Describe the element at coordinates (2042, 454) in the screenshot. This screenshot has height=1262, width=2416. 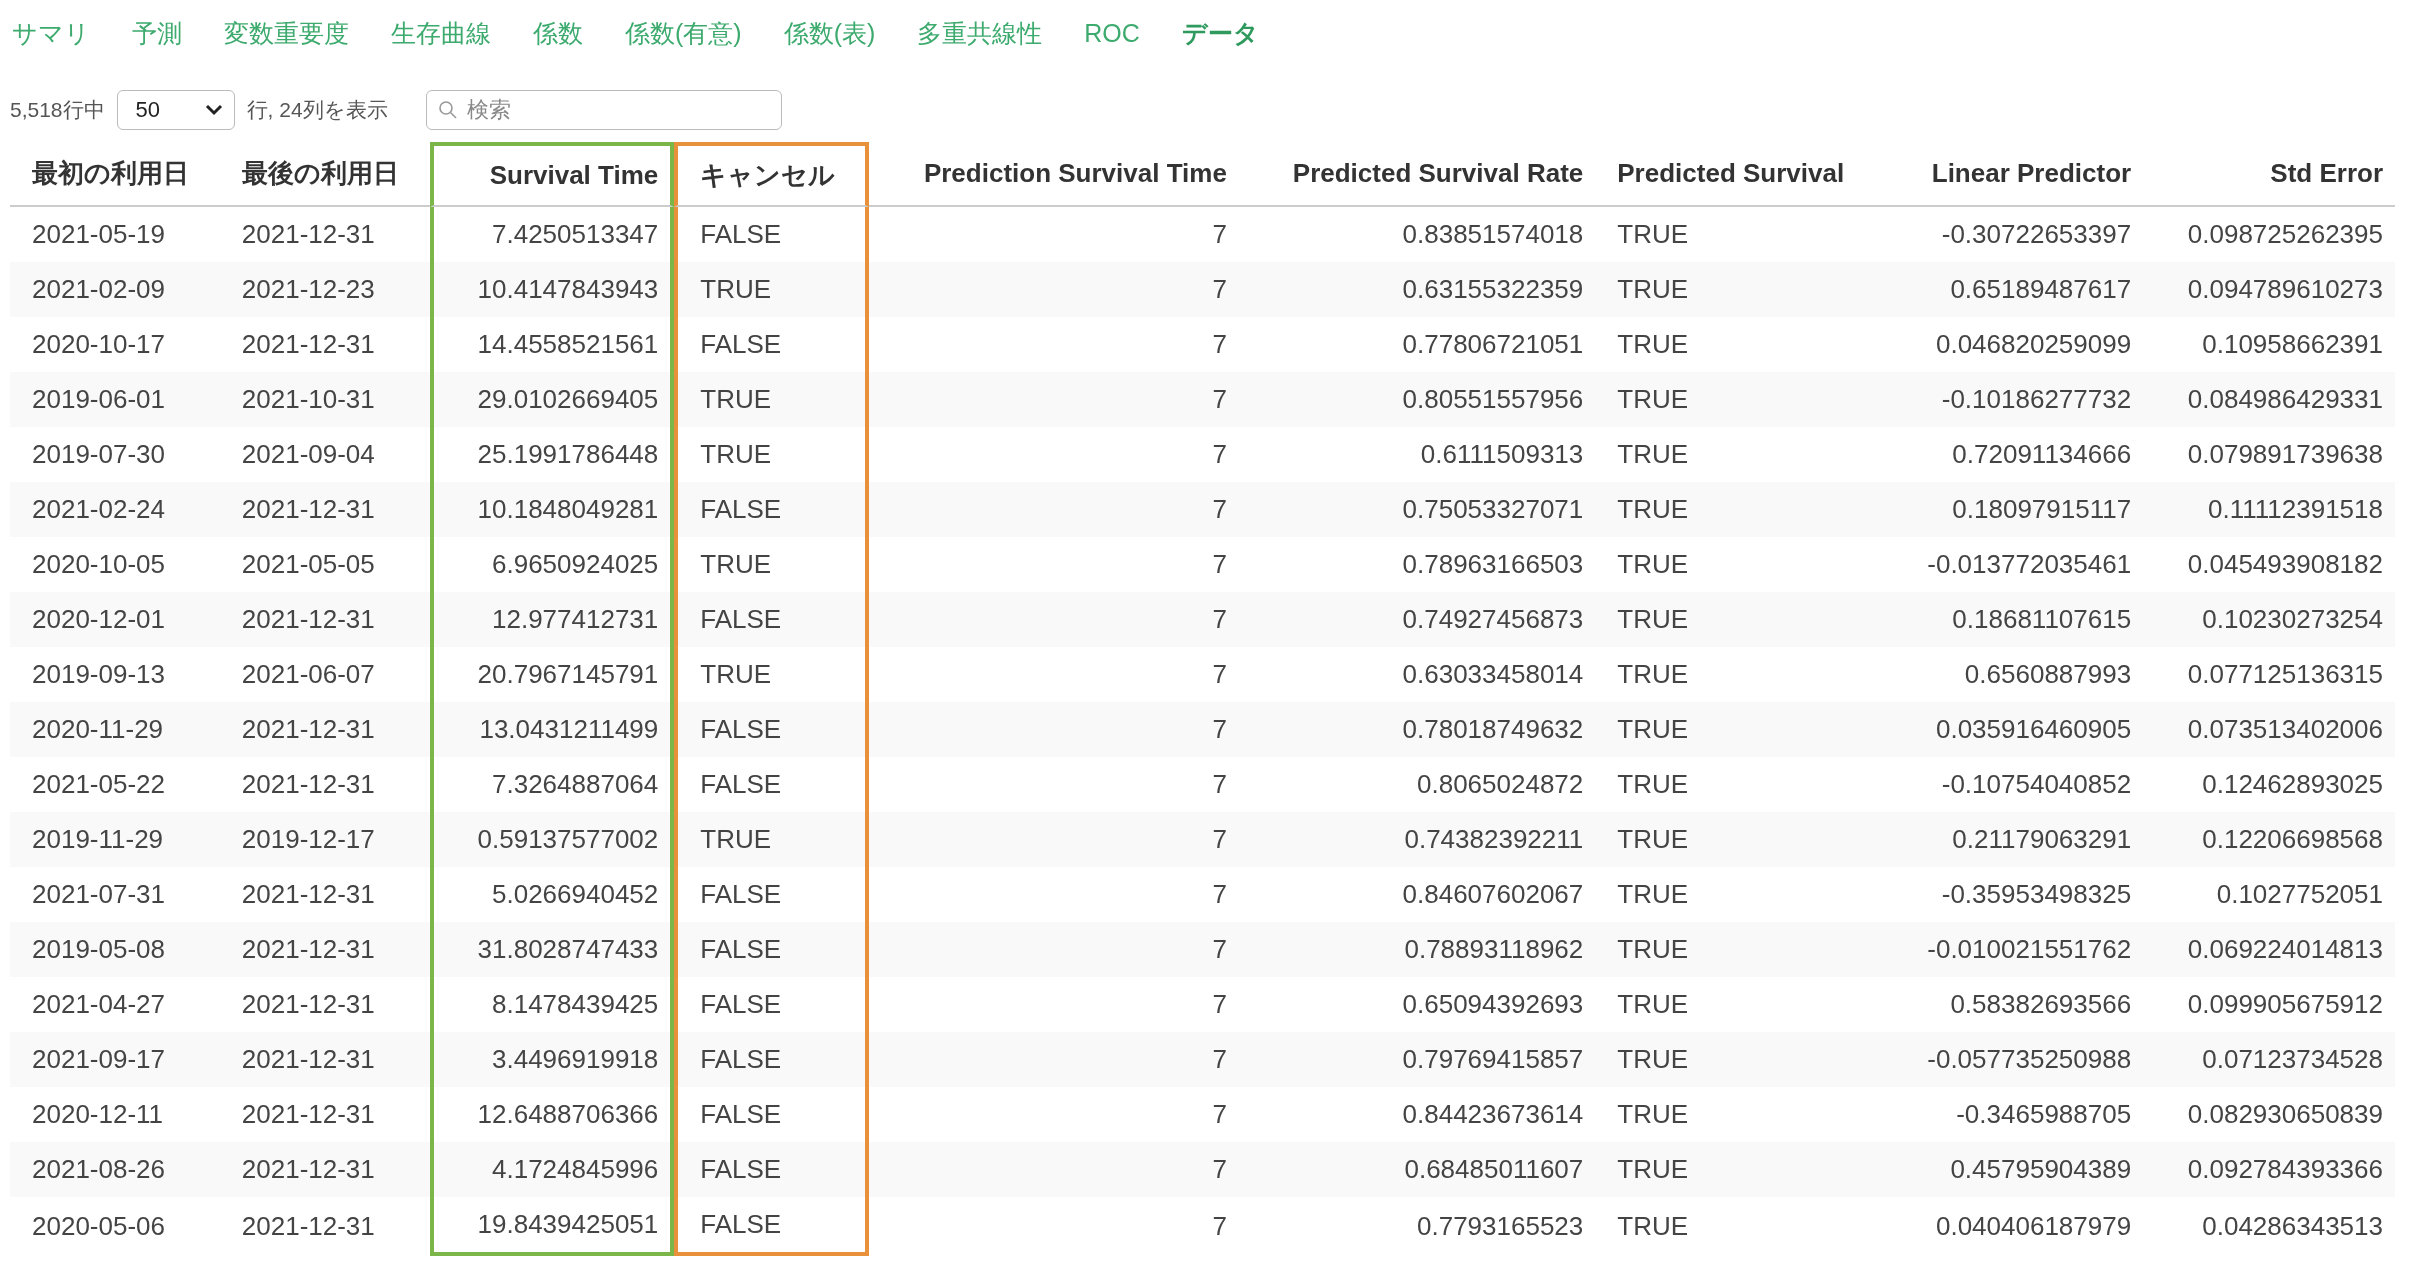
I see `table-cell-text: 0.72091134666` at that location.